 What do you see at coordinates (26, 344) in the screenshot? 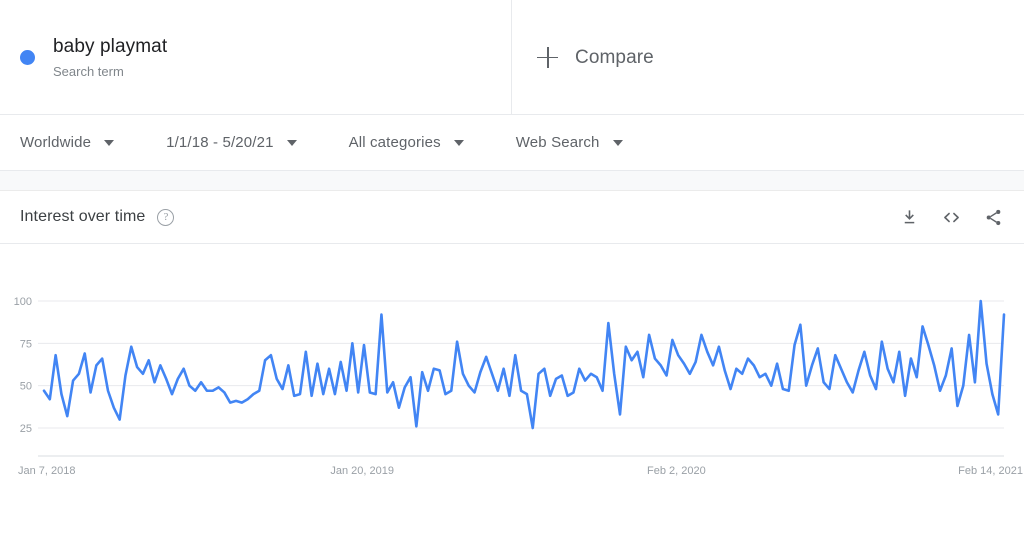
I see `y-axis-tick-label: 75` at bounding box center [26, 344].